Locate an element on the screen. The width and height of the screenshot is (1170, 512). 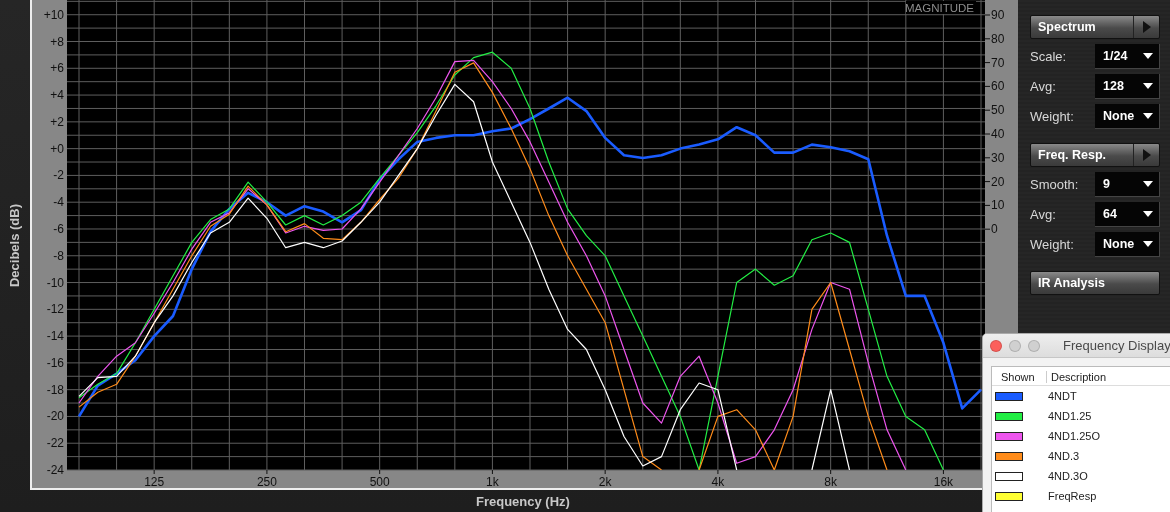
magnitude-tick-label: 80 is located at coordinates (998, 38).